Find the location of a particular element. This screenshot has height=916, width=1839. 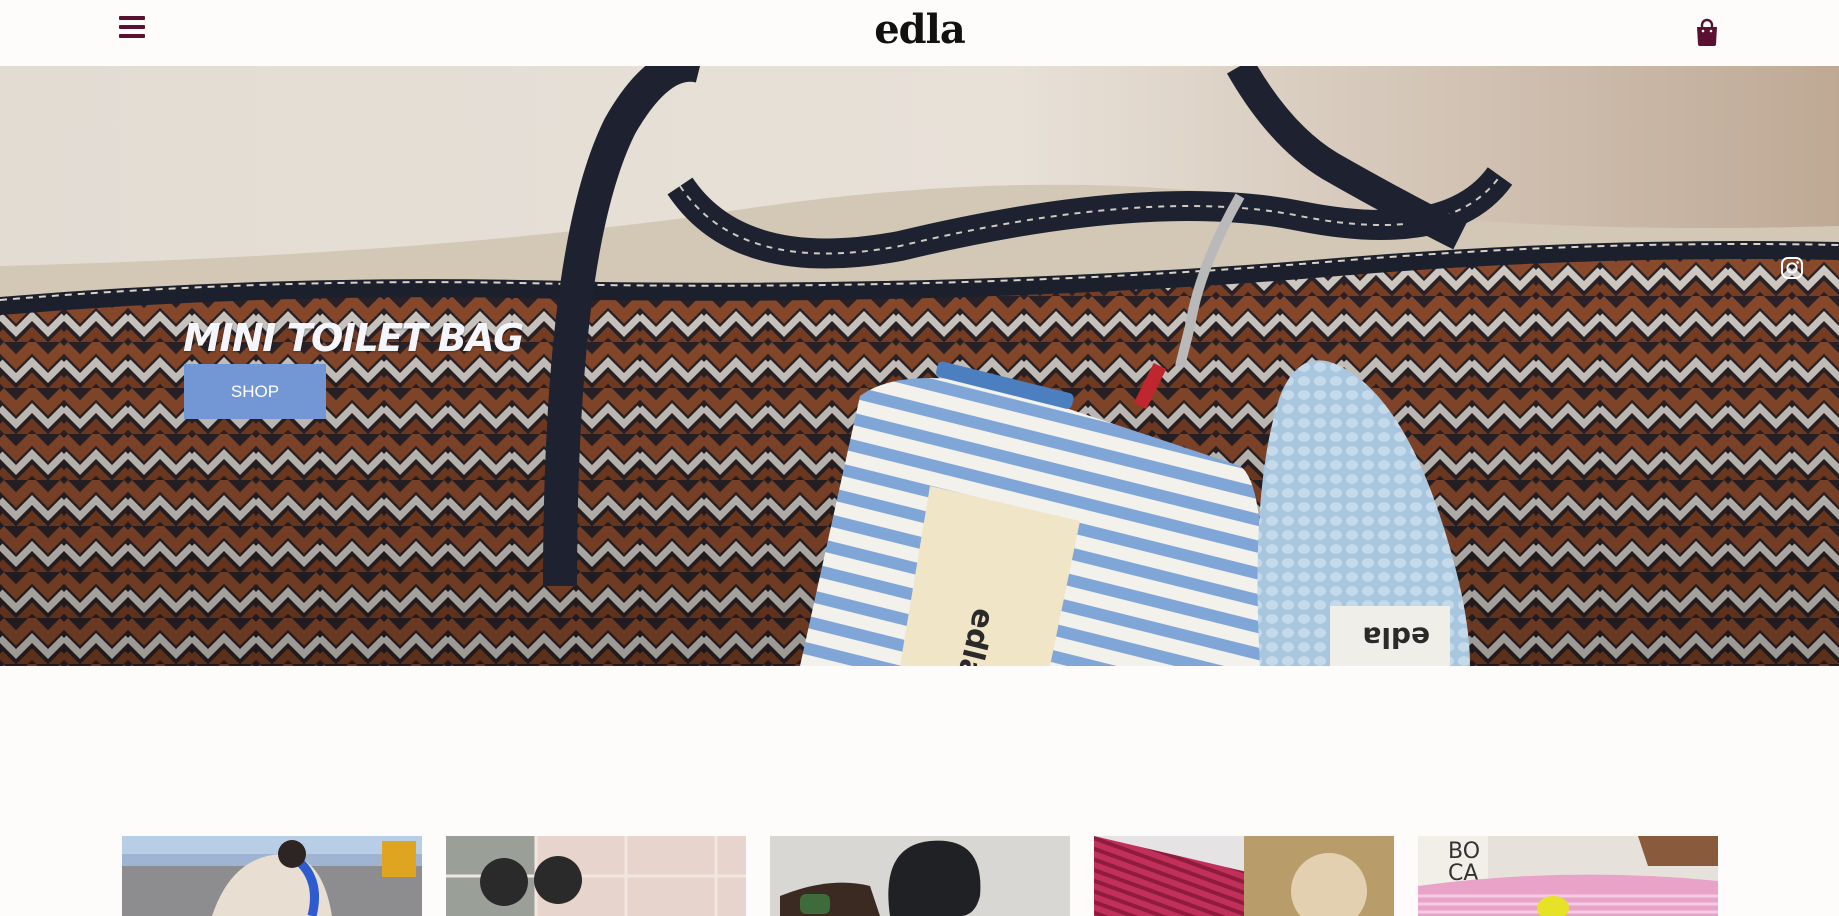

logo-text: edla is located at coordinates (920, 29).